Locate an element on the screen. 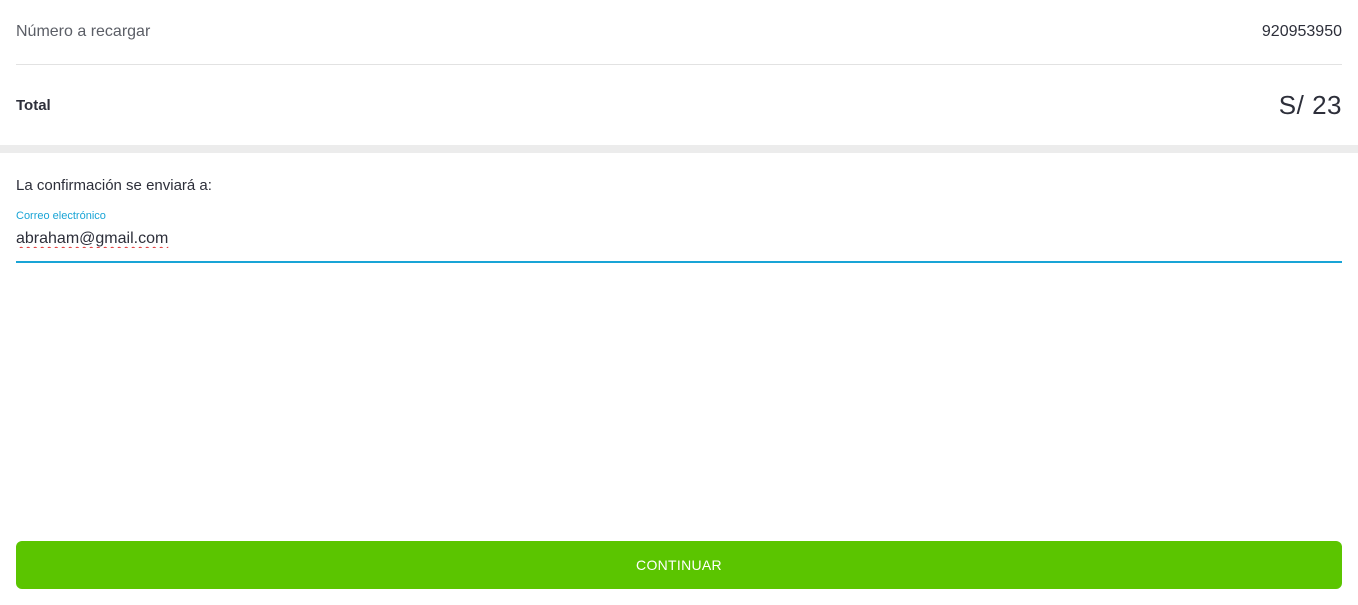 The height and width of the screenshot is (605, 1358). total-row: Total S/ 23 is located at coordinates (679, 105).